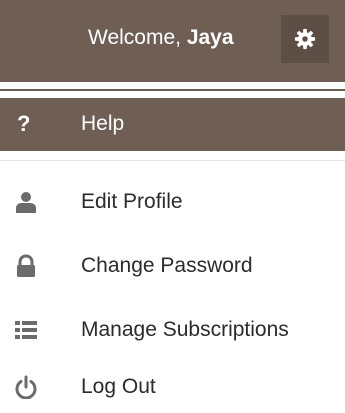 This screenshot has width=345, height=413. I want to click on gear-icon, so click(305, 39).